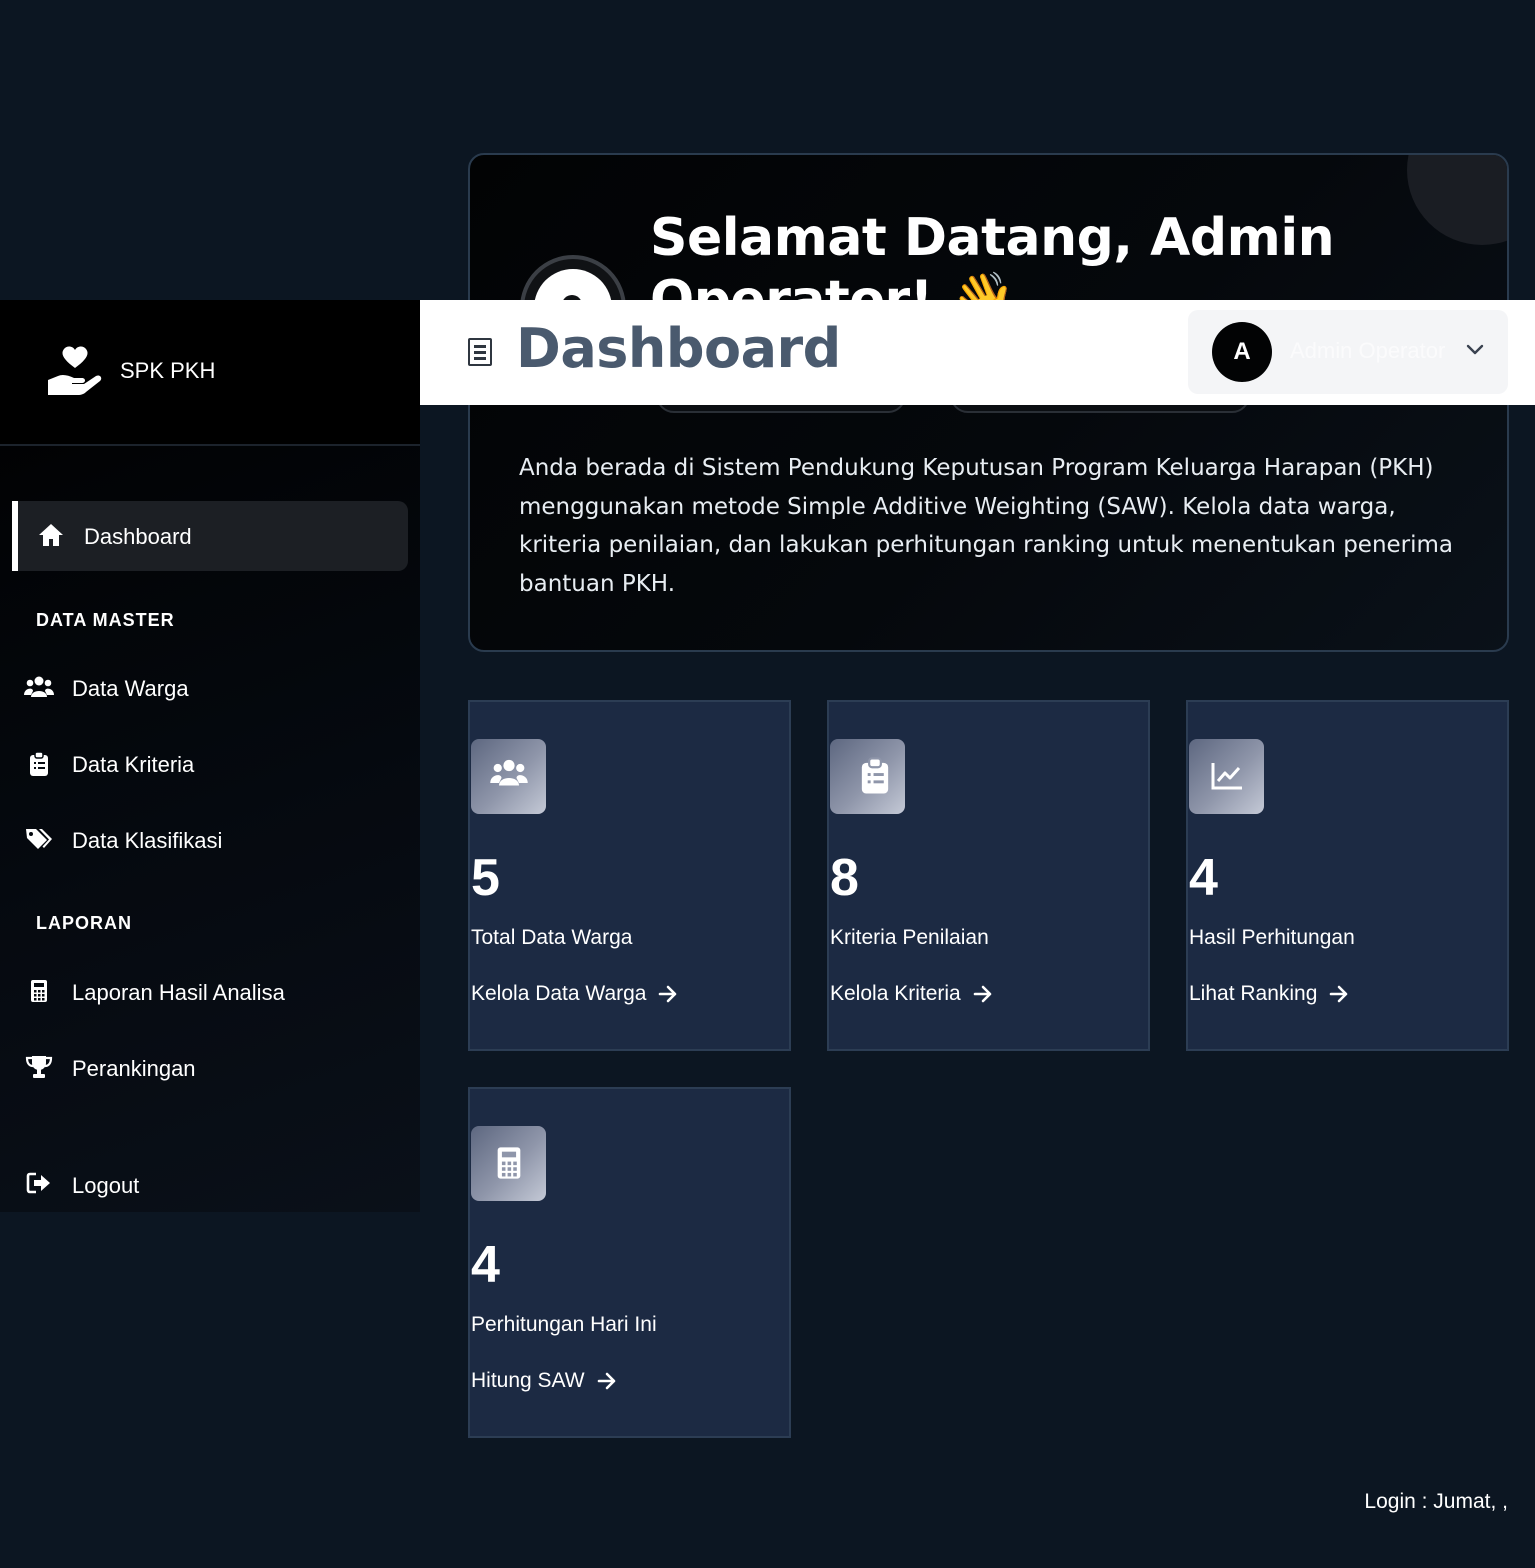  What do you see at coordinates (147, 840) in the screenshot?
I see `sidebar-item-label: Data Klasifikasi` at bounding box center [147, 840].